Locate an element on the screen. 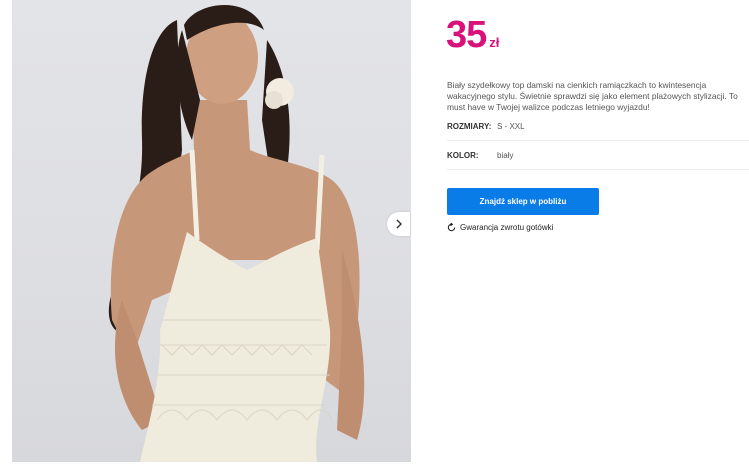  money-back-guarantee-link: Gwarancja zwrotu gotówki is located at coordinates (500, 227).